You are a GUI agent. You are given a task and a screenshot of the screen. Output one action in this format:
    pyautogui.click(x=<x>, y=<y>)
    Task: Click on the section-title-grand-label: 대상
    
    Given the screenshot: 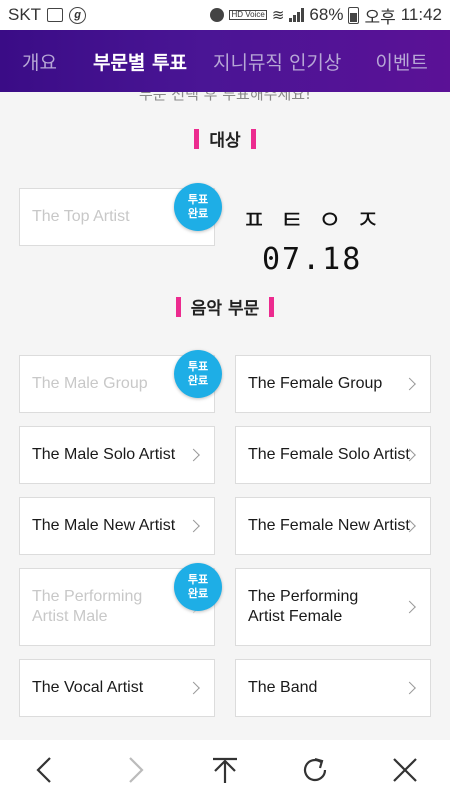 What is the action you would take?
    pyautogui.click(x=225, y=141)
    